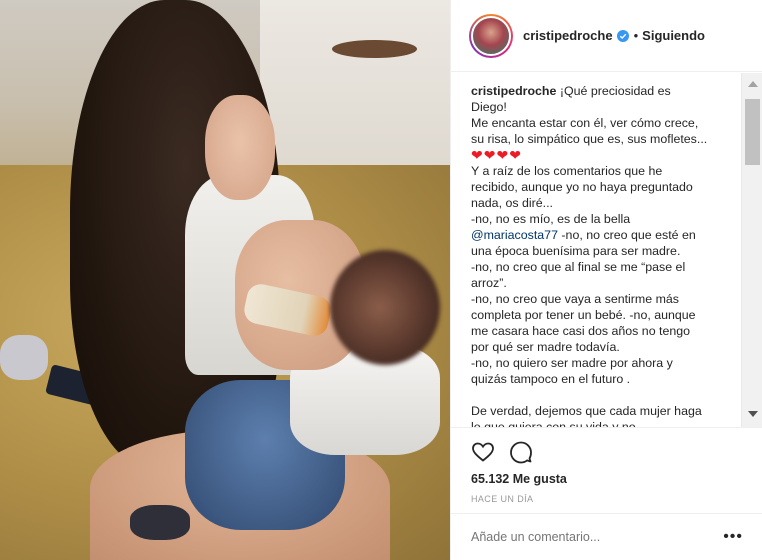  I want to click on comment-bar: •••, so click(606, 536).